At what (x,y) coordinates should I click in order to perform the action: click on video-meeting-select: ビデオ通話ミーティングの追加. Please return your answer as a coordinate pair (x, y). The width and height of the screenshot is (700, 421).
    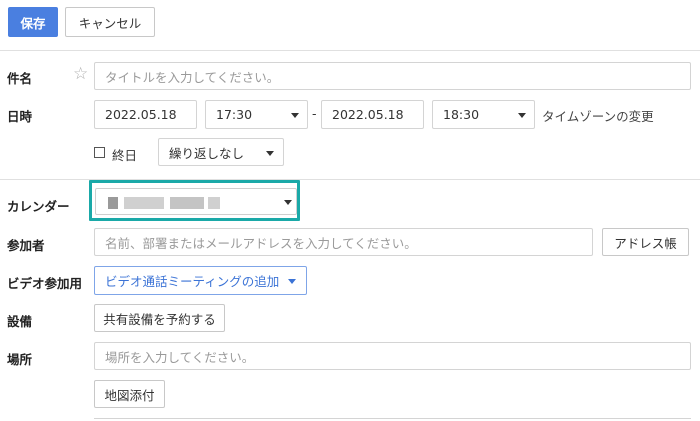
    Looking at the image, I should click on (200, 280).